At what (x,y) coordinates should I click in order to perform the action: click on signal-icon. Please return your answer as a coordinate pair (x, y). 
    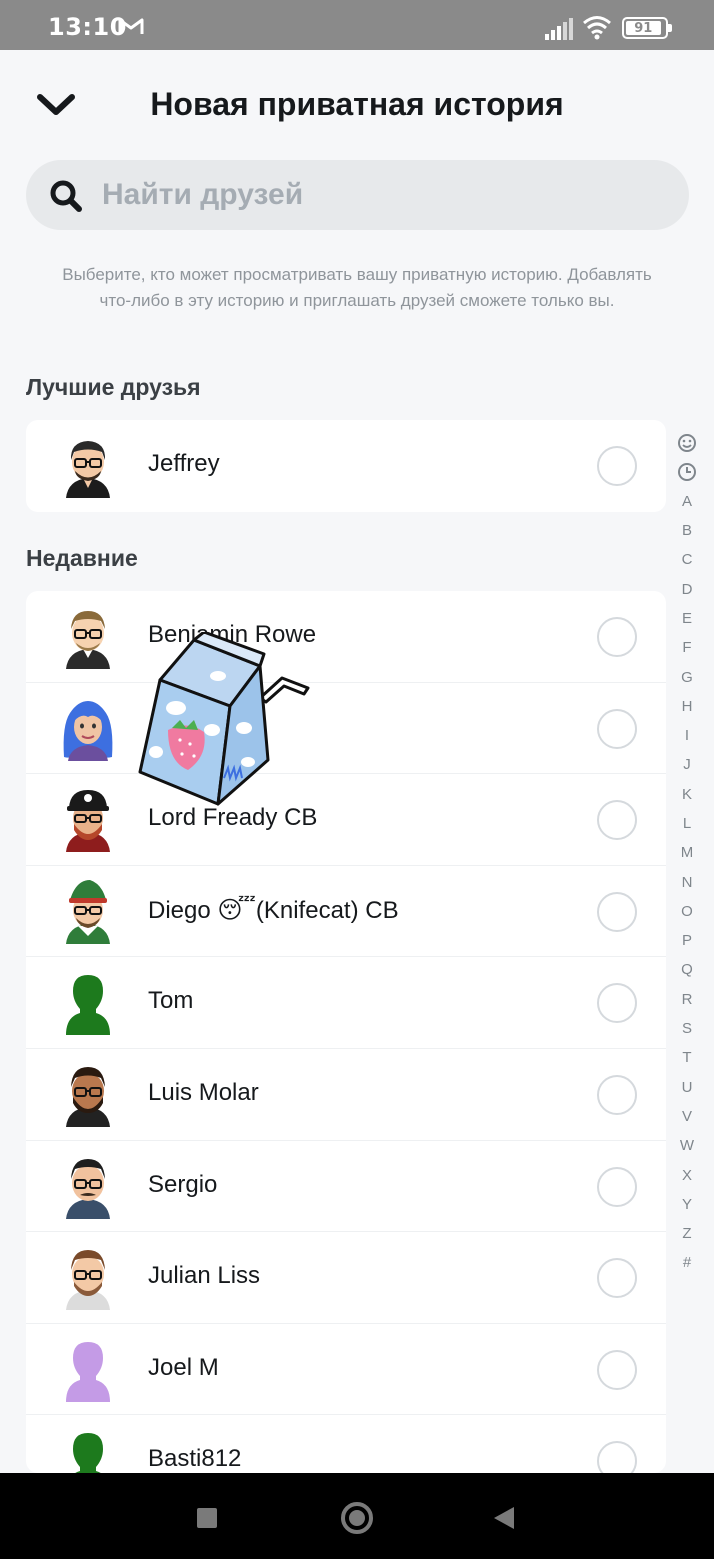
    Looking at the image, I should click on (559, 29).